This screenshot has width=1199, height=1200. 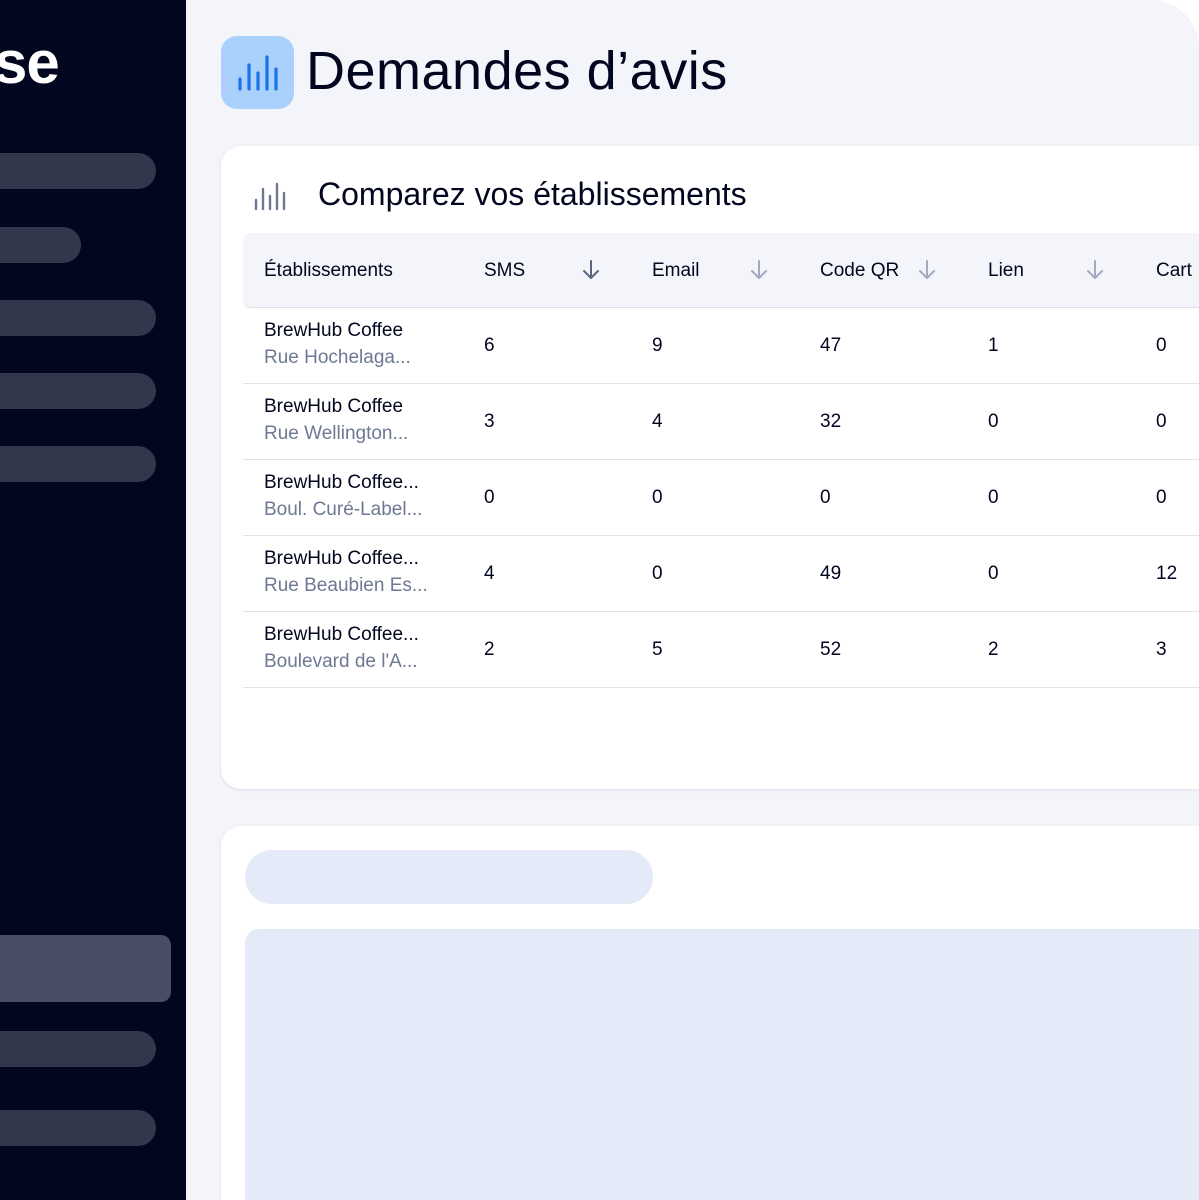 What do you see at coordinates (831, 421) in the screenshot?
I see `cell-code-qr: 32` at bounding box center [831, 421].